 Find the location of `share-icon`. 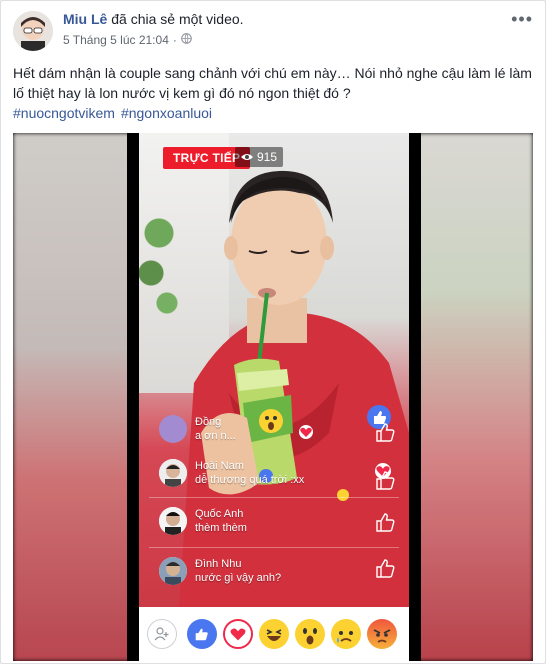

share-icon is located at coordinates (162, 634).